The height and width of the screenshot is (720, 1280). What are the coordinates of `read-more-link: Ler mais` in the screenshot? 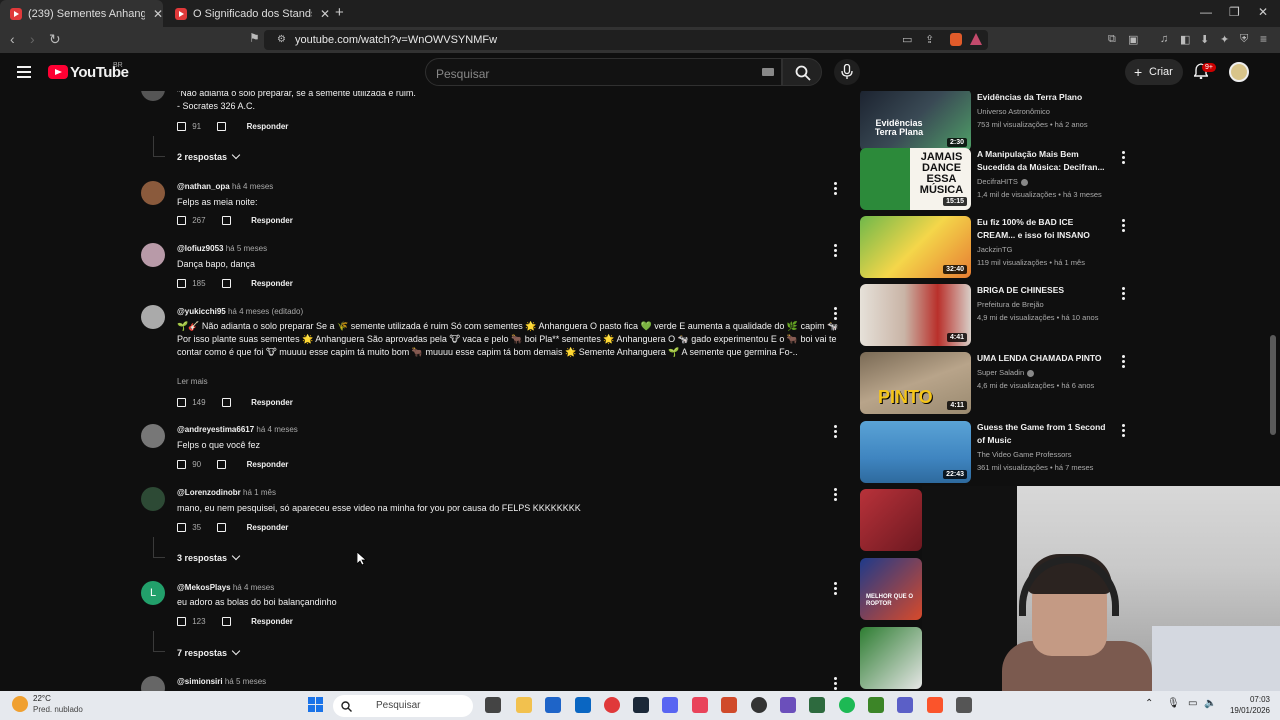 It's located at (192, 381).